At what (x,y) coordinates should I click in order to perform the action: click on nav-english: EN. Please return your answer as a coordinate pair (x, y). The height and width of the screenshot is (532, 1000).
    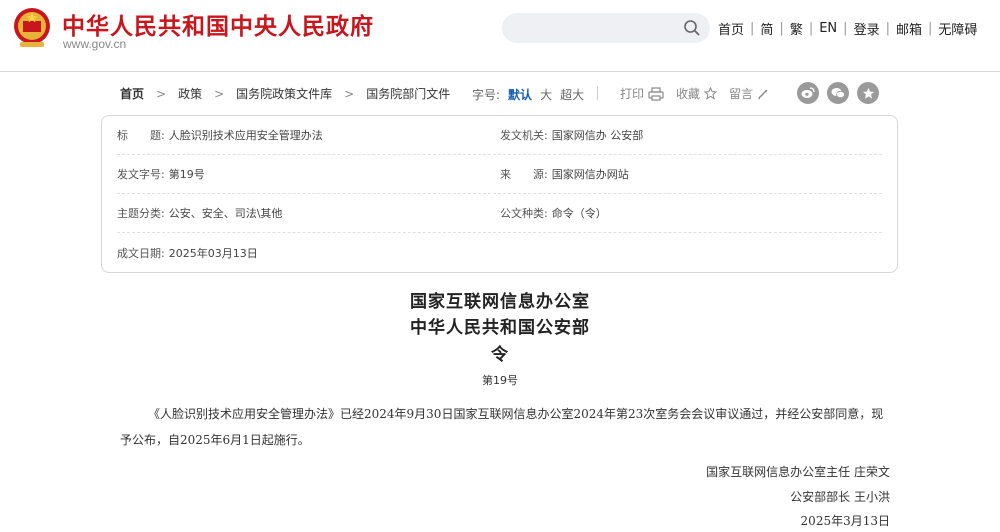
    Looking at the image, I should click on (828, 28).